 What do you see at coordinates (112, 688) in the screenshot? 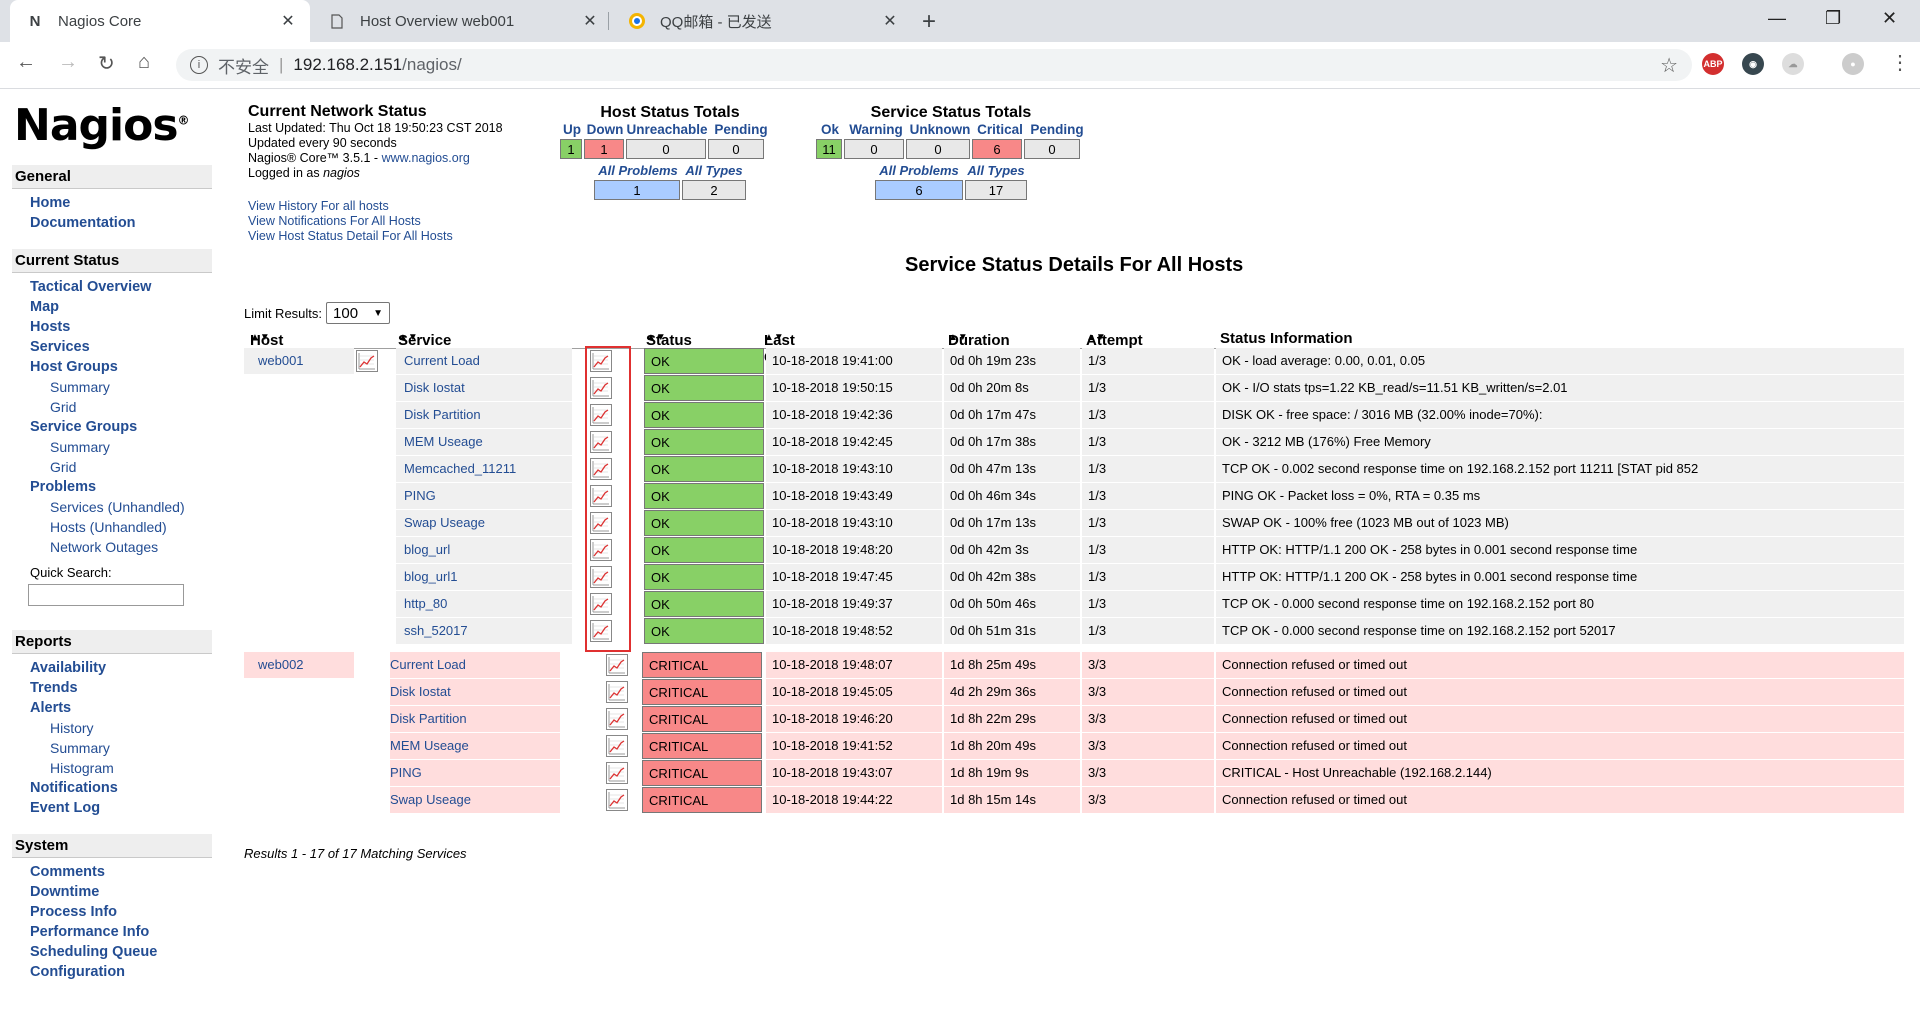
I see `nav-trends: Trends` at bounding box center [112, 688].